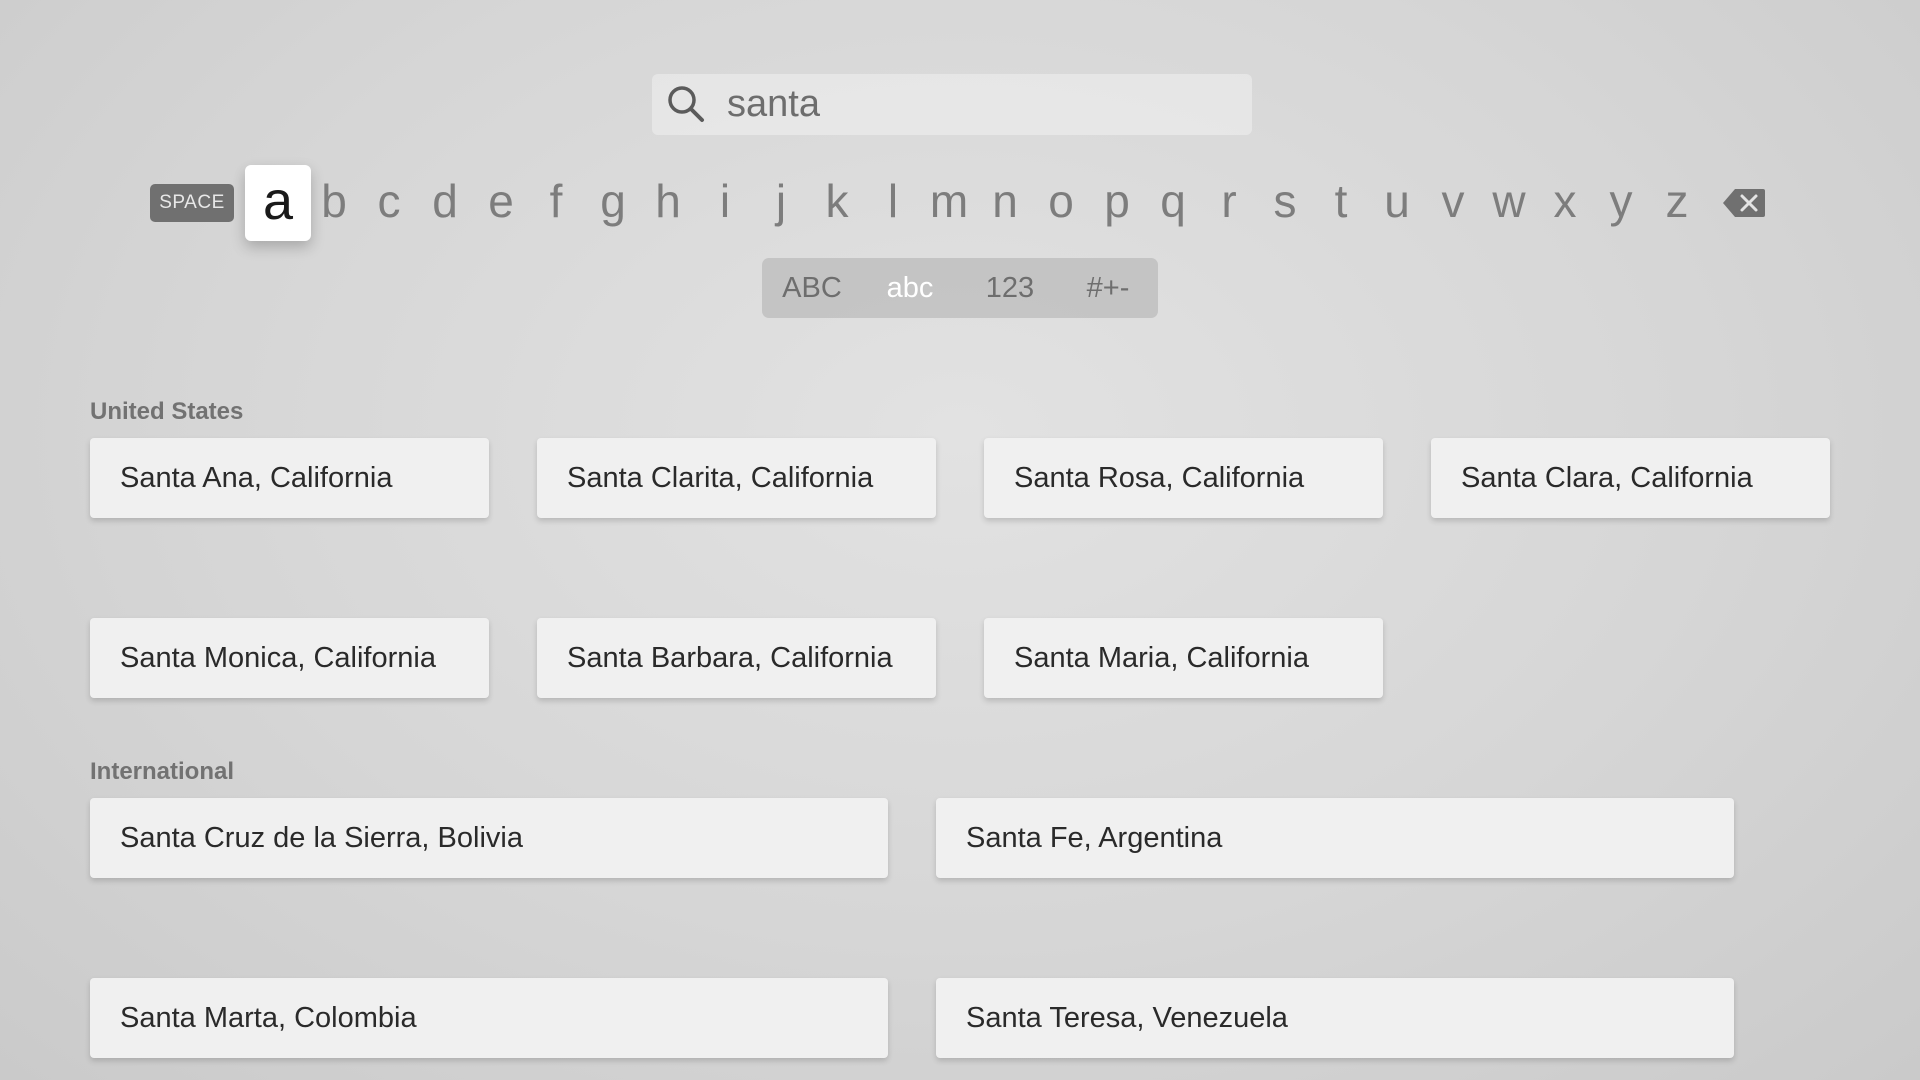 The height and width of the screenshot is (1080, 1920). Describe the element at coordinates (1285, 203) in the screenshot. I see `key-s: s` at that location.